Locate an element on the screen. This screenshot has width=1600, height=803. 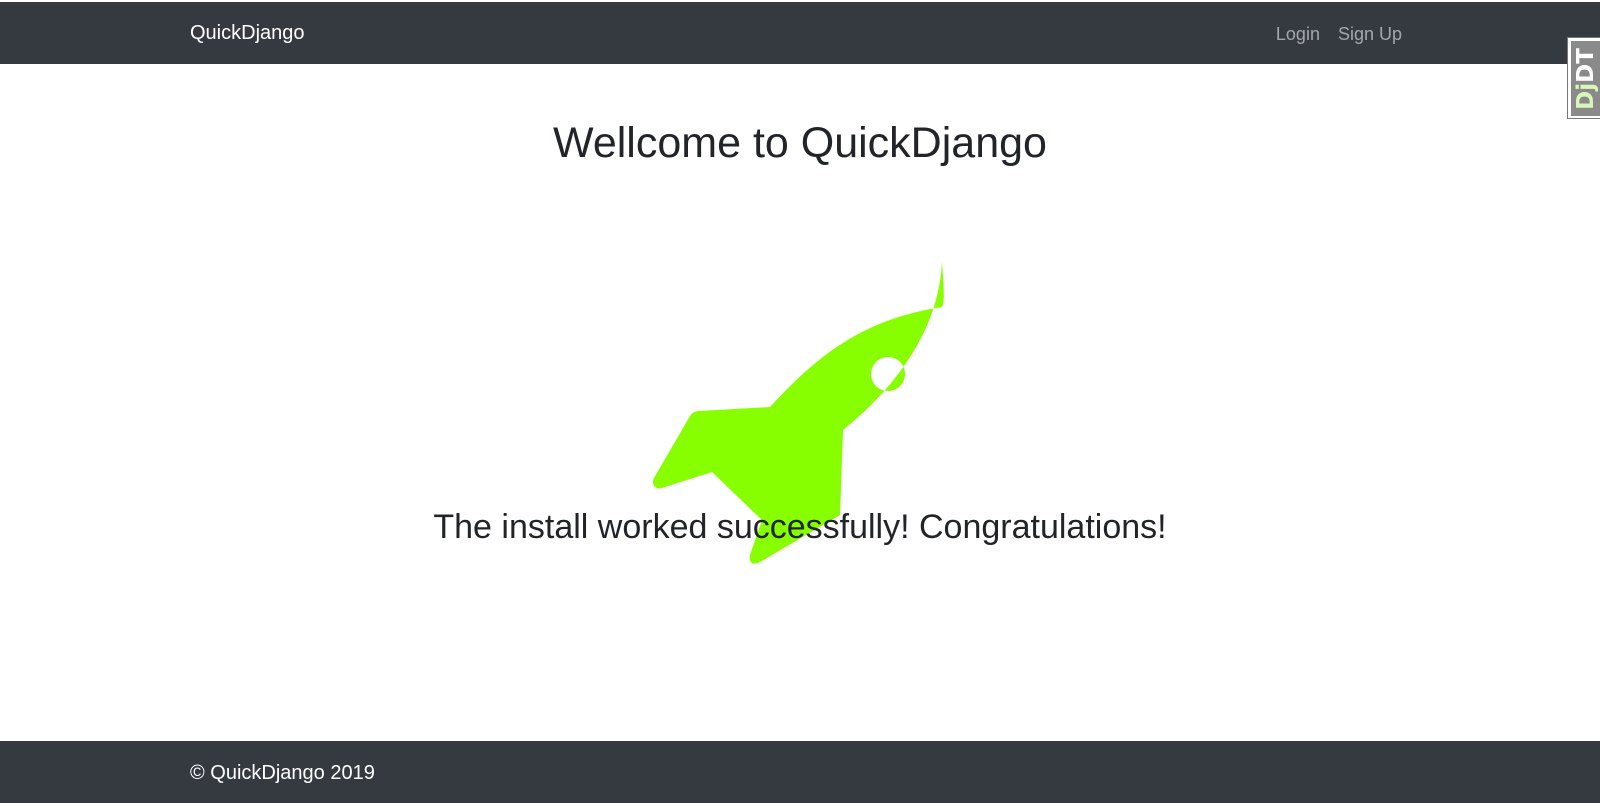
page-footer: © QuickDjango 2019 is located at coordinates (800, 772).